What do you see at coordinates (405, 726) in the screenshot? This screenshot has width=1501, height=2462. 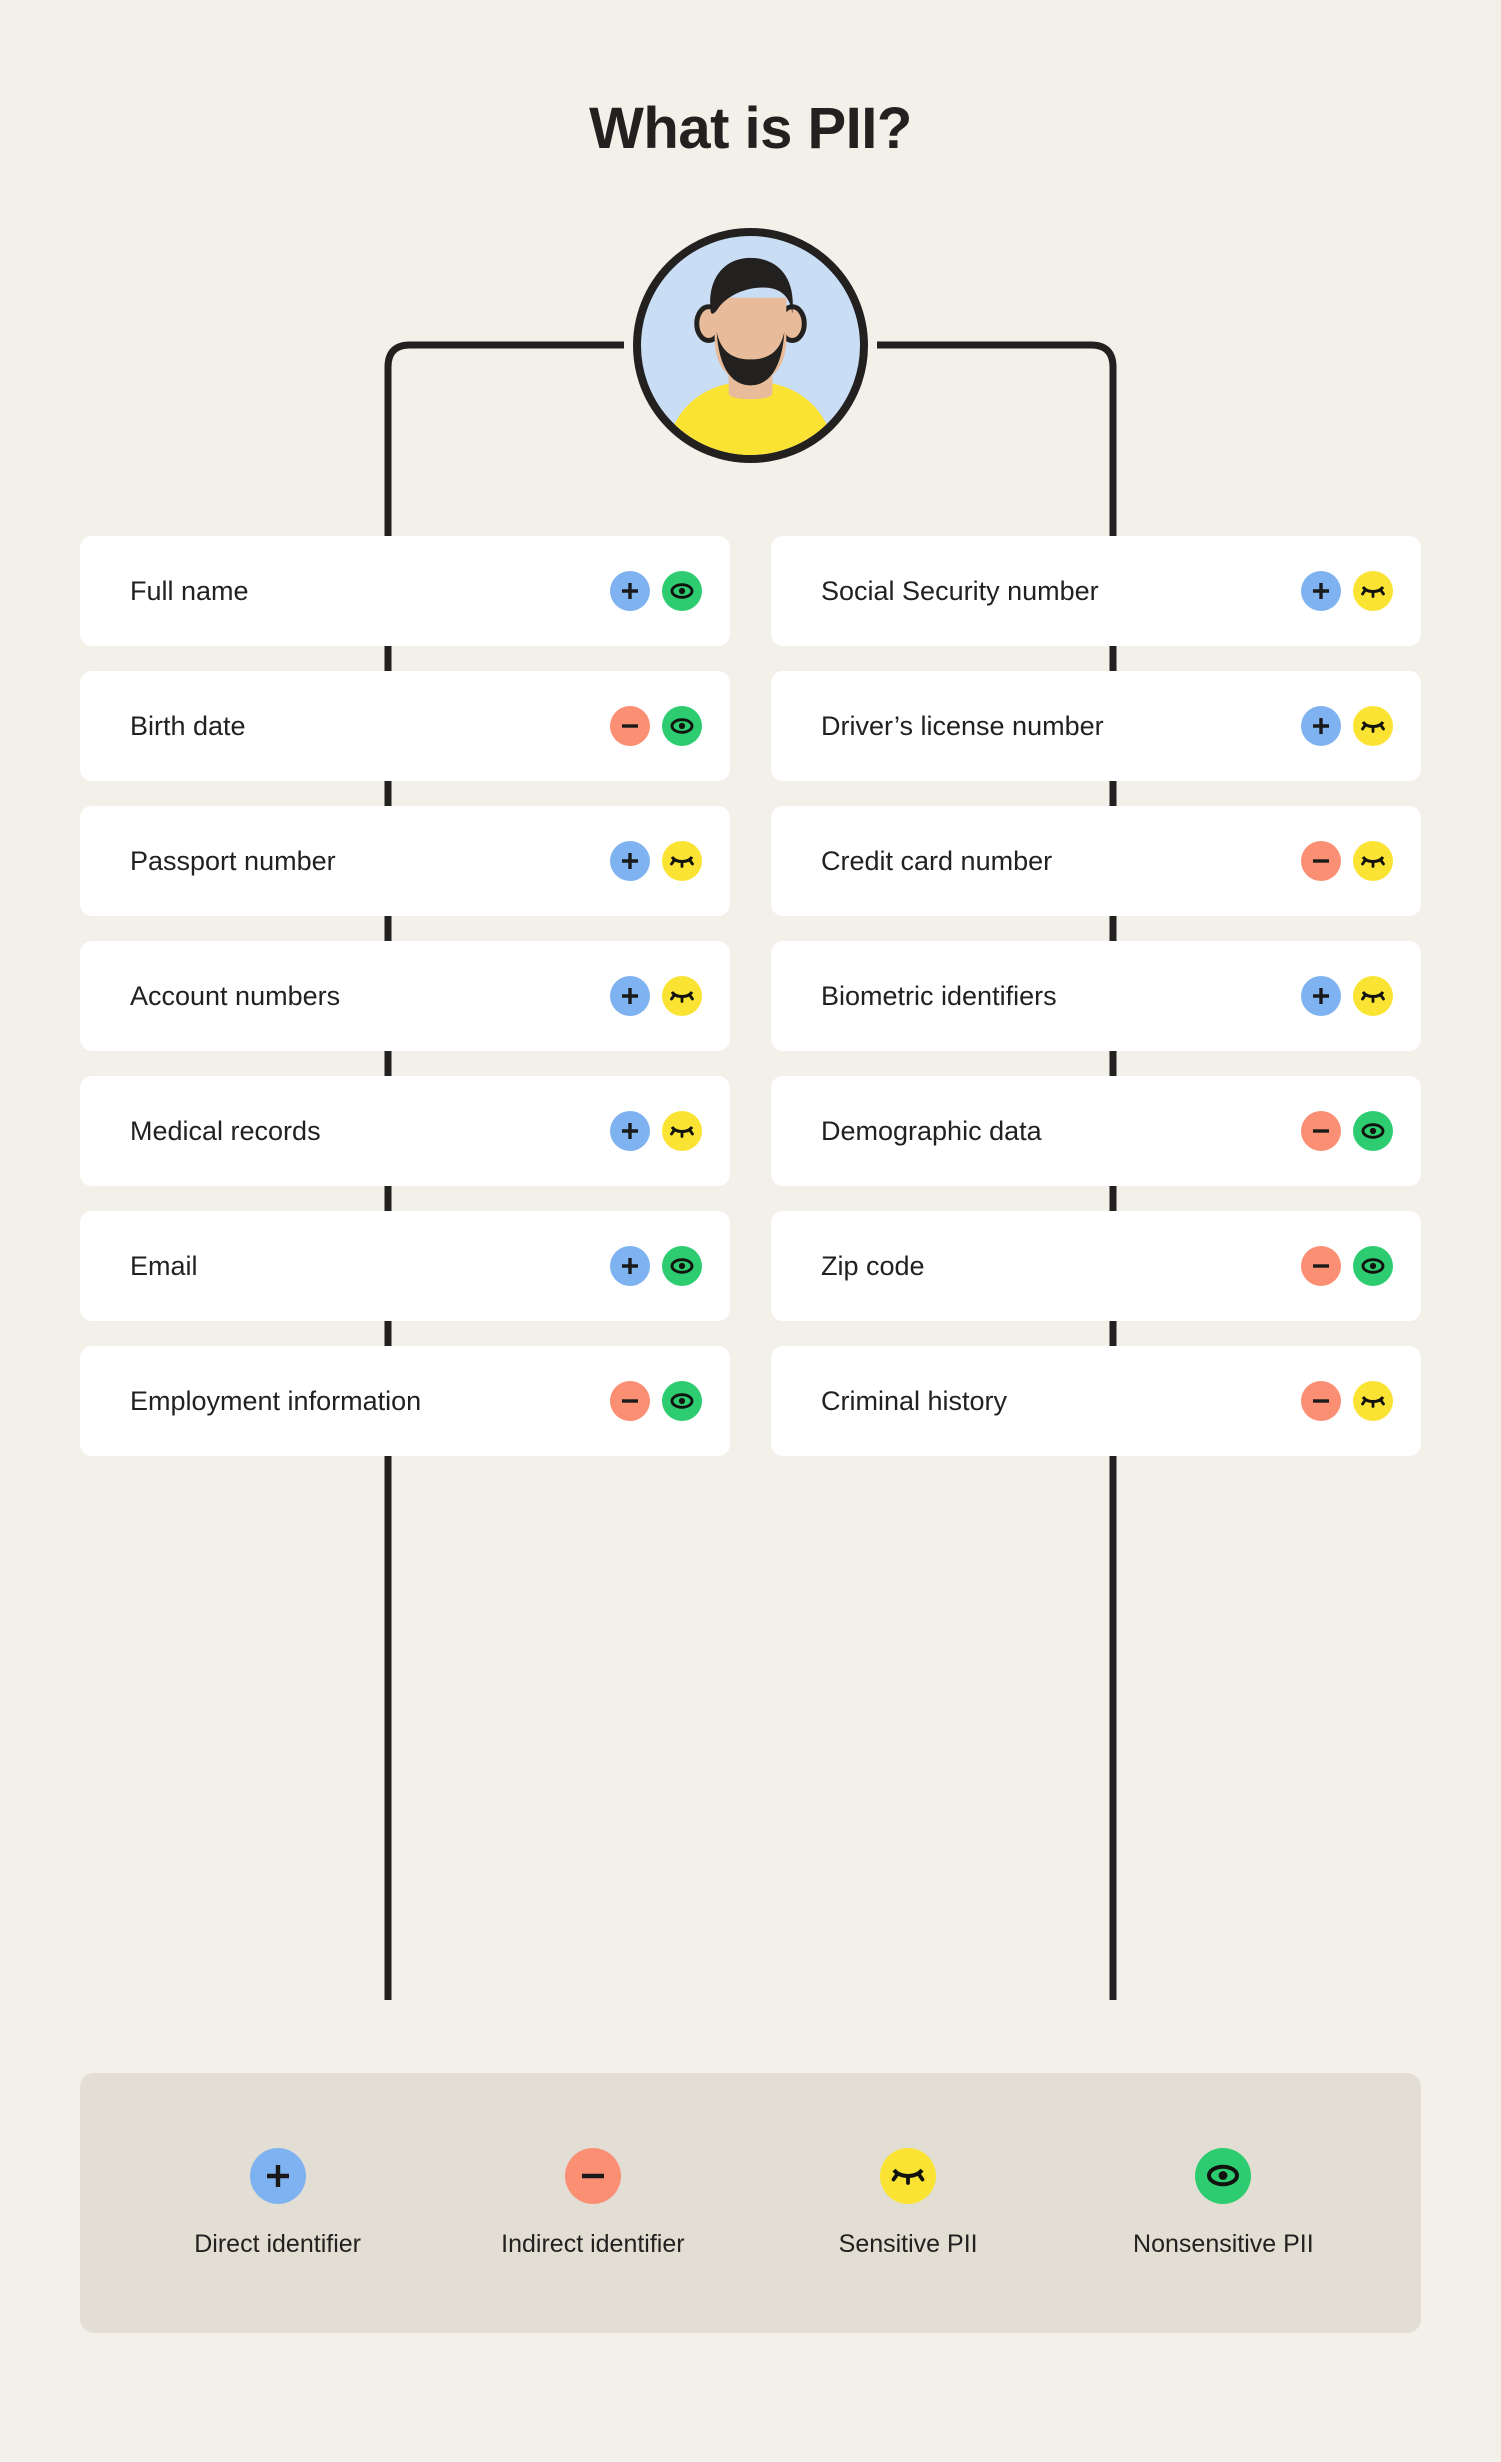 I see `pii-card: Birth date` at bounding box center [405, 726].